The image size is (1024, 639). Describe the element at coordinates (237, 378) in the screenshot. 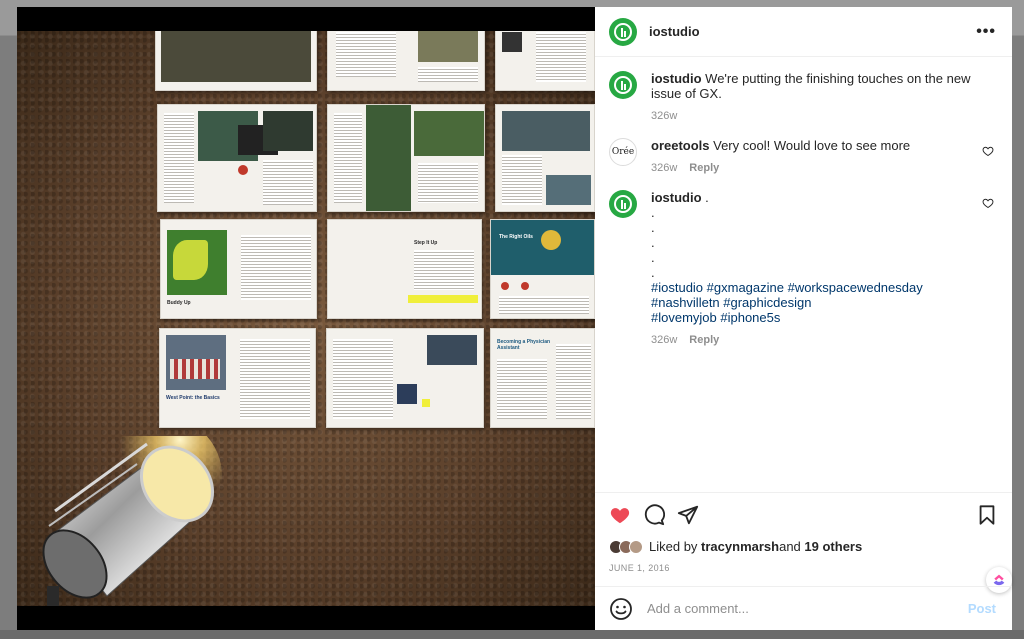

I see `magazine-page: West Point: the Basics` at that location.